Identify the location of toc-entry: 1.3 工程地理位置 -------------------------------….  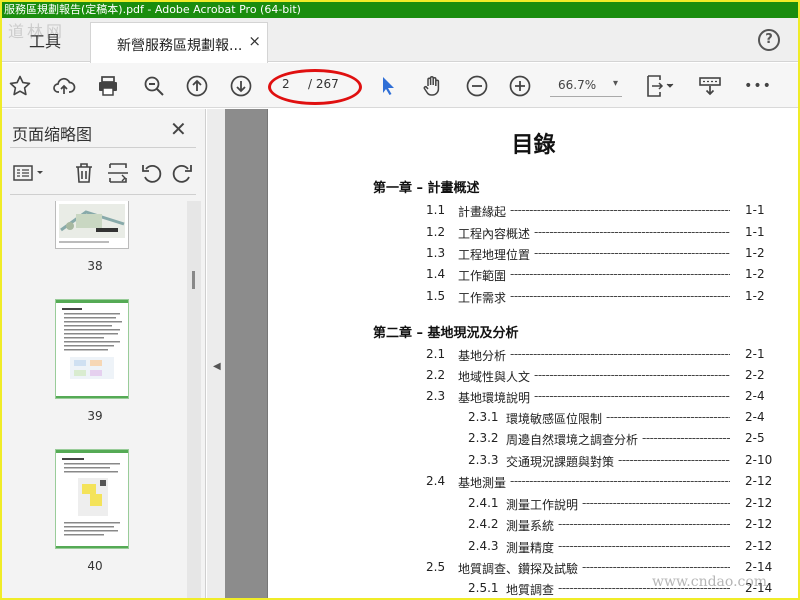
(533, 254).